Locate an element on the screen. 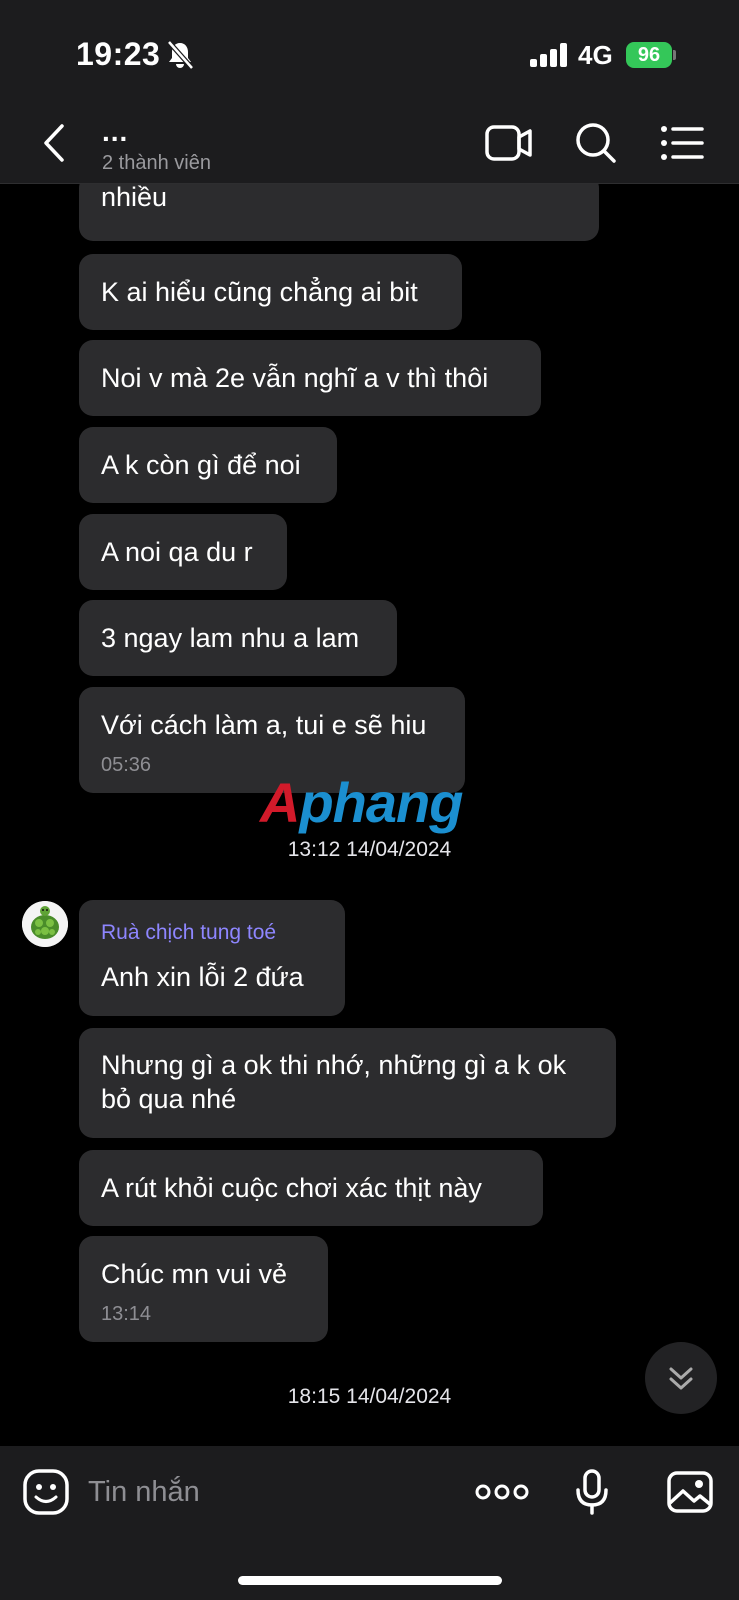  sender-name: Ruà chịch tung toé is located at coordinates (212, 933).